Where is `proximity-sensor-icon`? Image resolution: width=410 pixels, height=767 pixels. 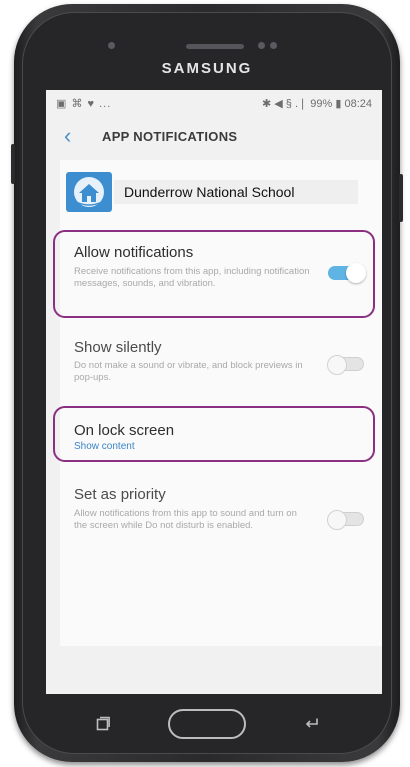 proximity-sensor-icon is located at coordinates (273, 45).